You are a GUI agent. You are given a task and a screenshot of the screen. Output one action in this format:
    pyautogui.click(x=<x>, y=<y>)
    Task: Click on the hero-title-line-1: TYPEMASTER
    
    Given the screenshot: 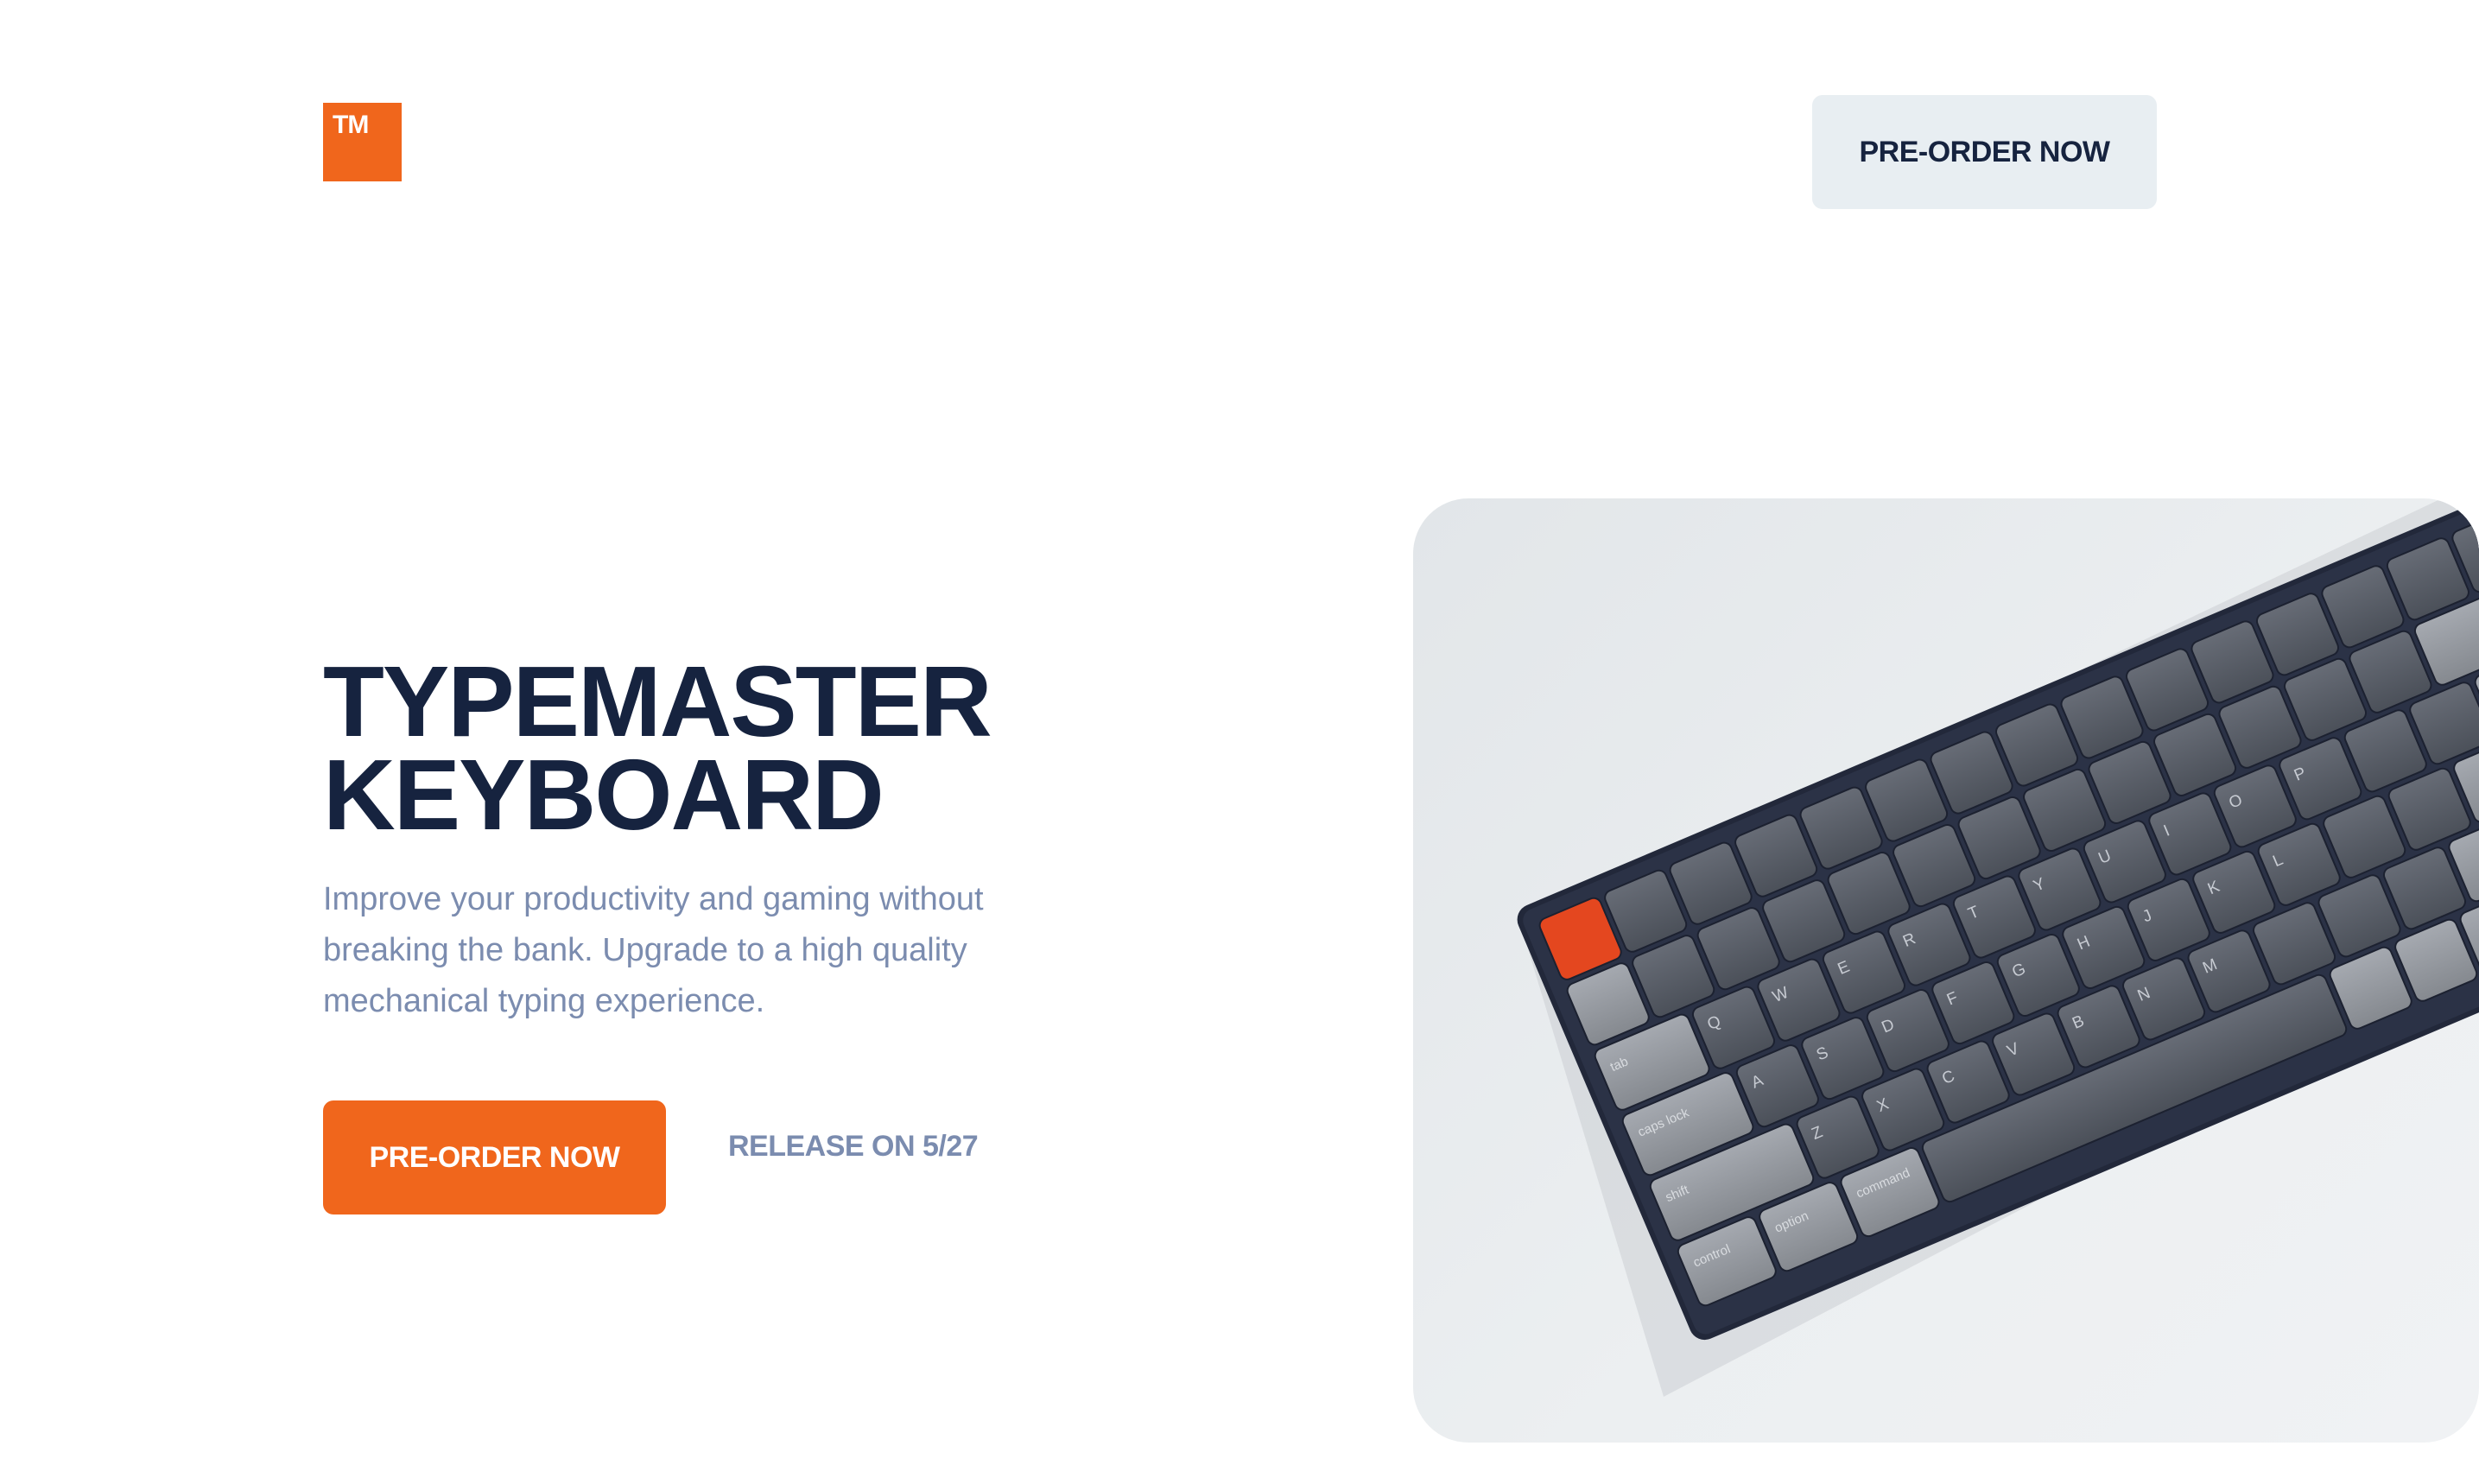 What is the action you would take?
    pyautogui.click(x=657, y=701)
    